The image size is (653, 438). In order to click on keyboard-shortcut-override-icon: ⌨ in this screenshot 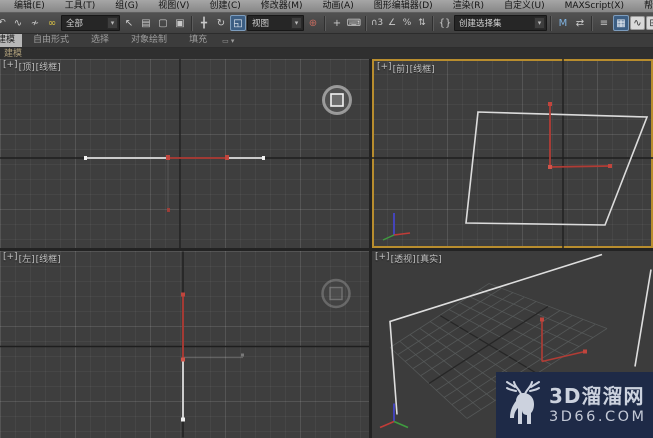, I will do `click(354, 23)`.